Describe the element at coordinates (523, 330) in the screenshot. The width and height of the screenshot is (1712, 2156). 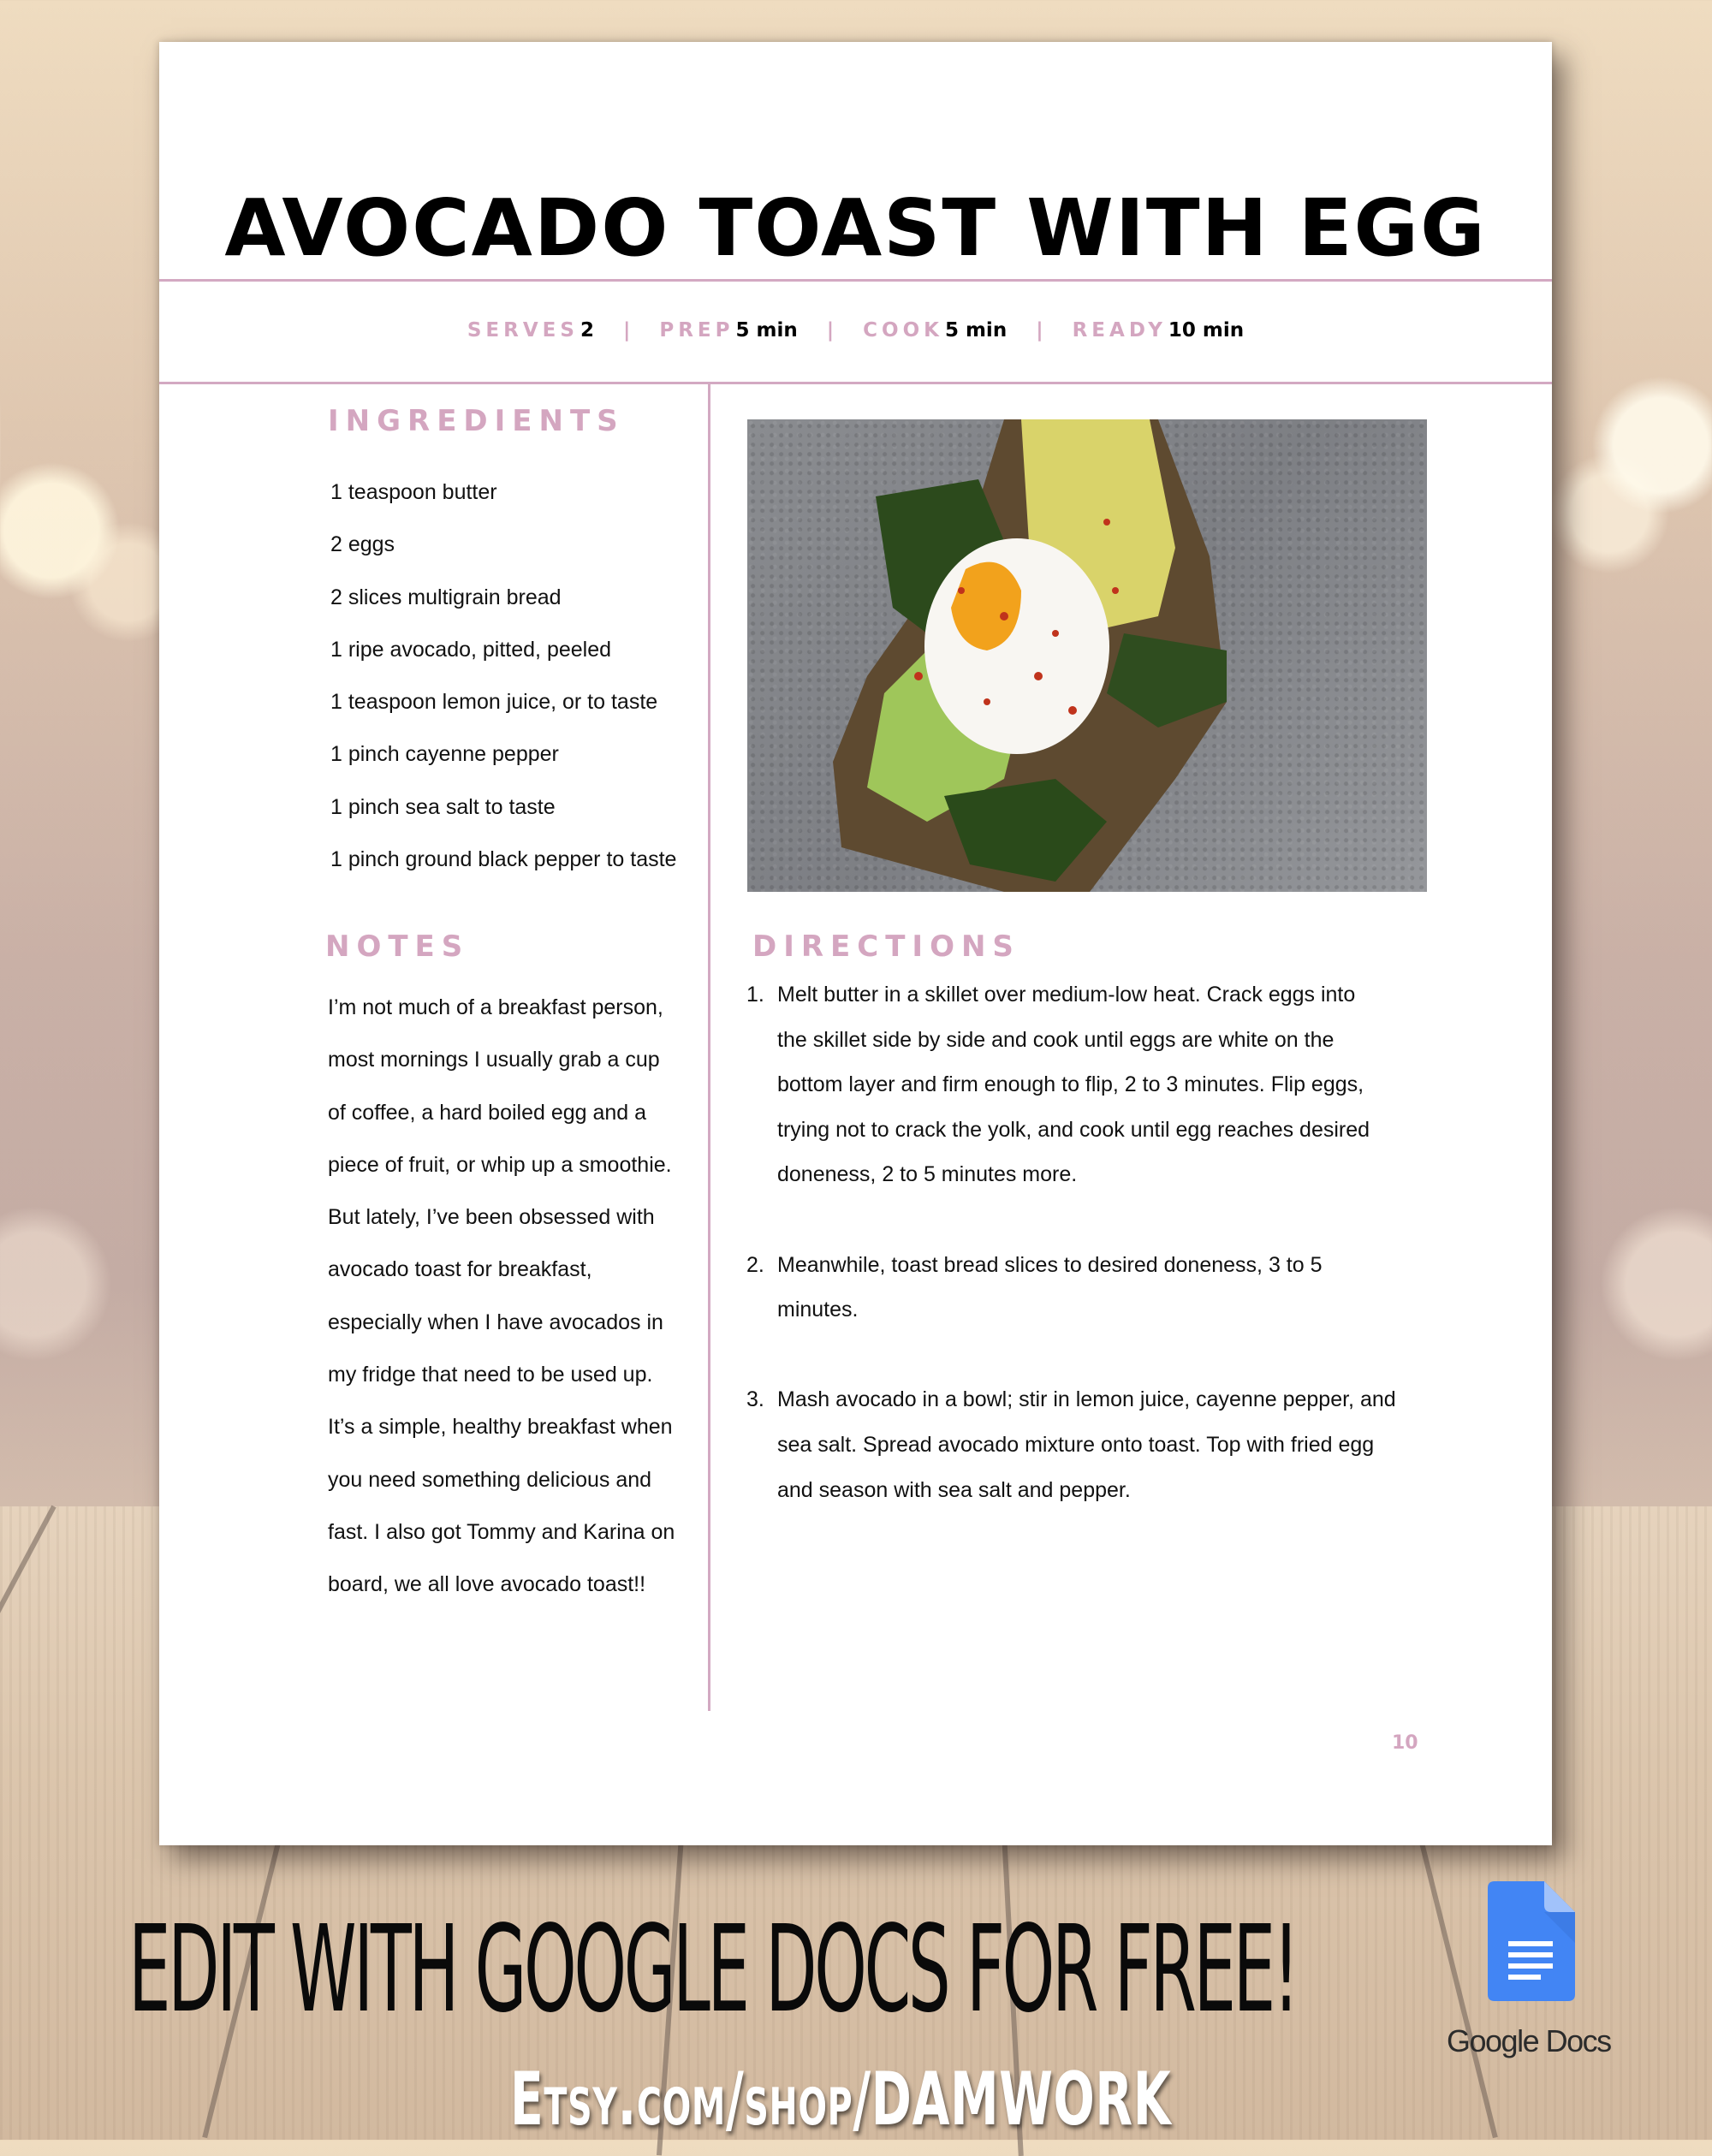
I see `serves-label: SERVES` at that location.